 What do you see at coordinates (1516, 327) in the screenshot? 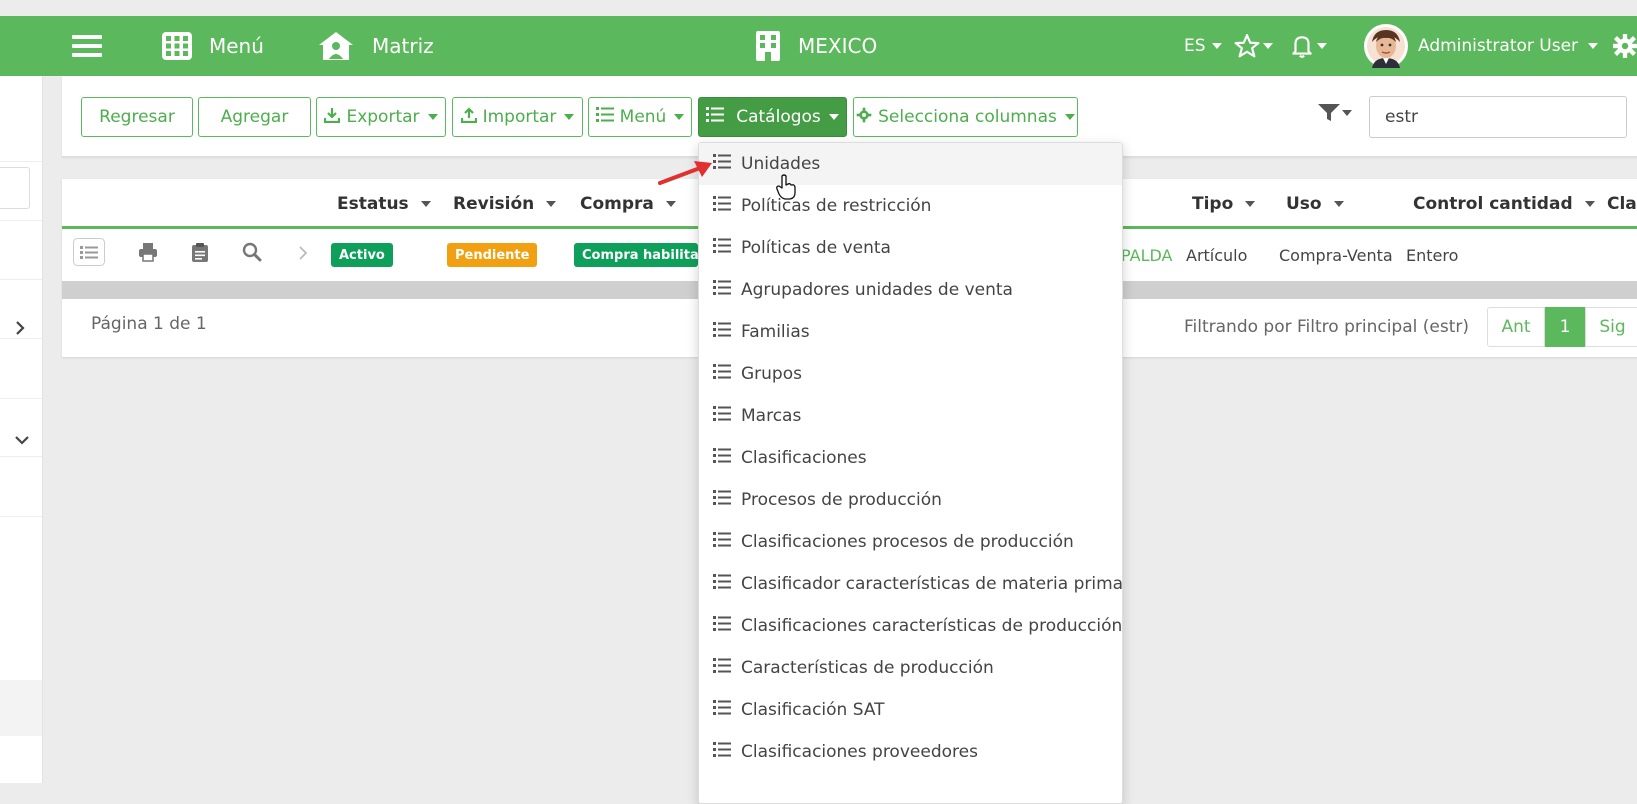
I see `prev-page-button: Ant` at bounding box center [1516, 327].